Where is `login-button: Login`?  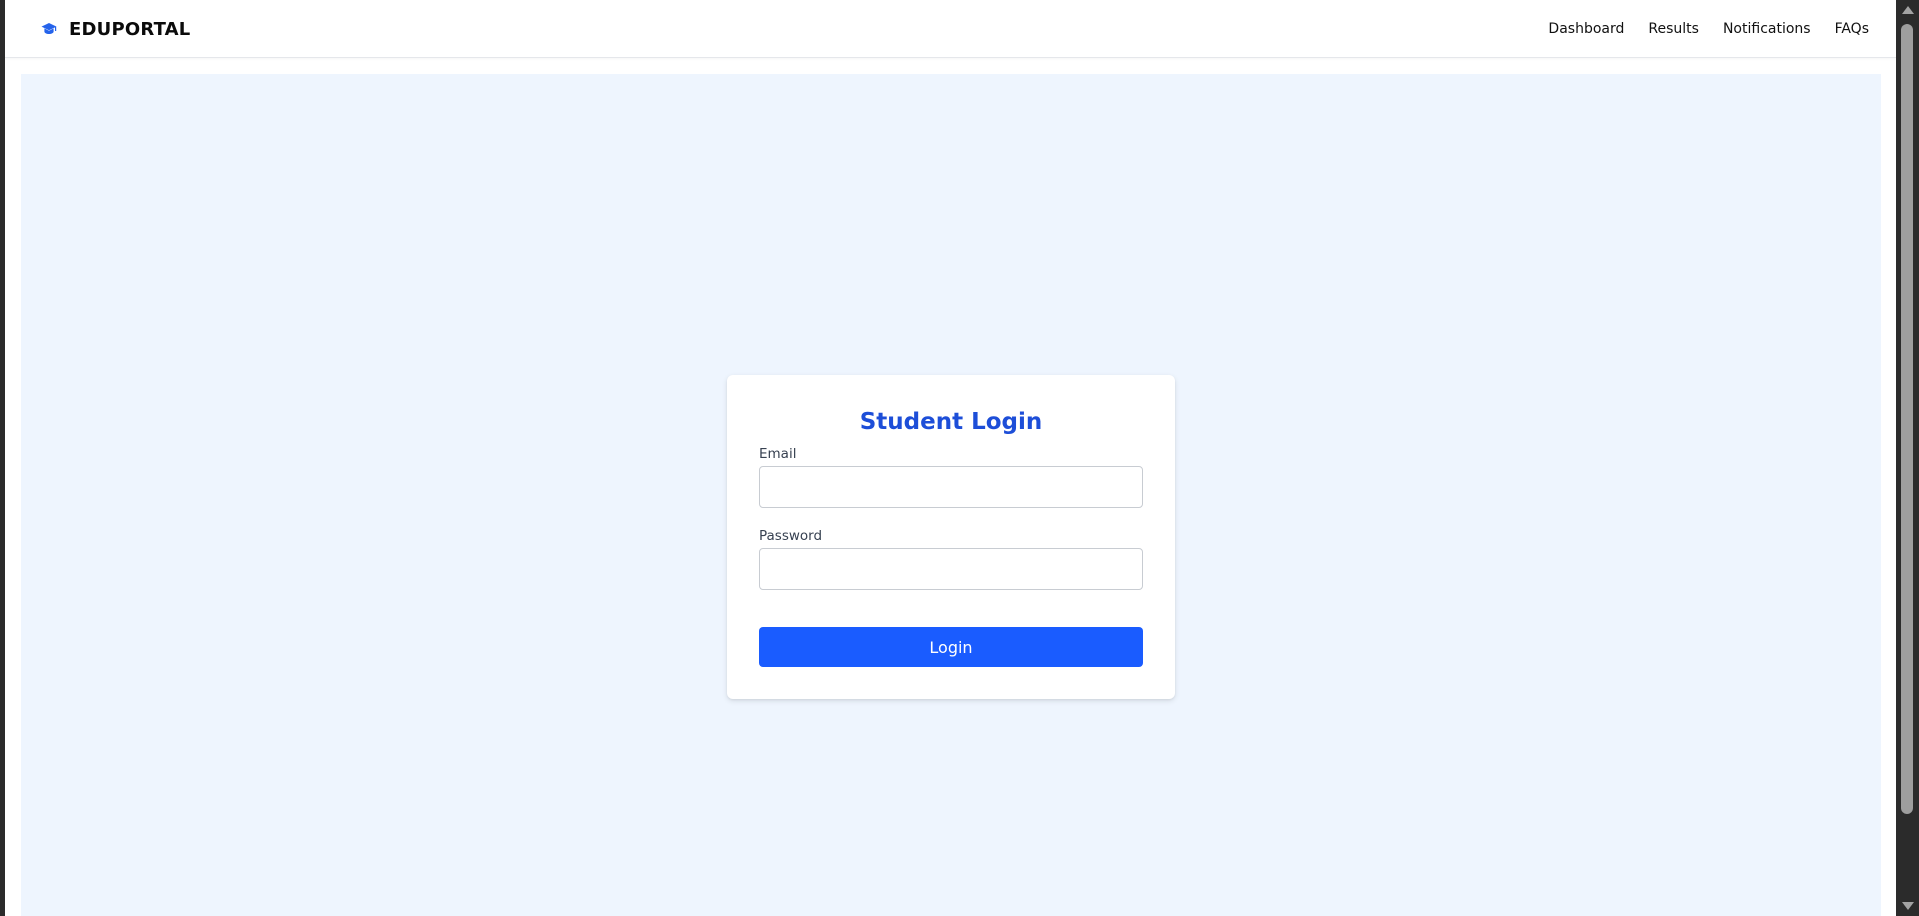 login-button: Login is located at coordinates (951, 647).